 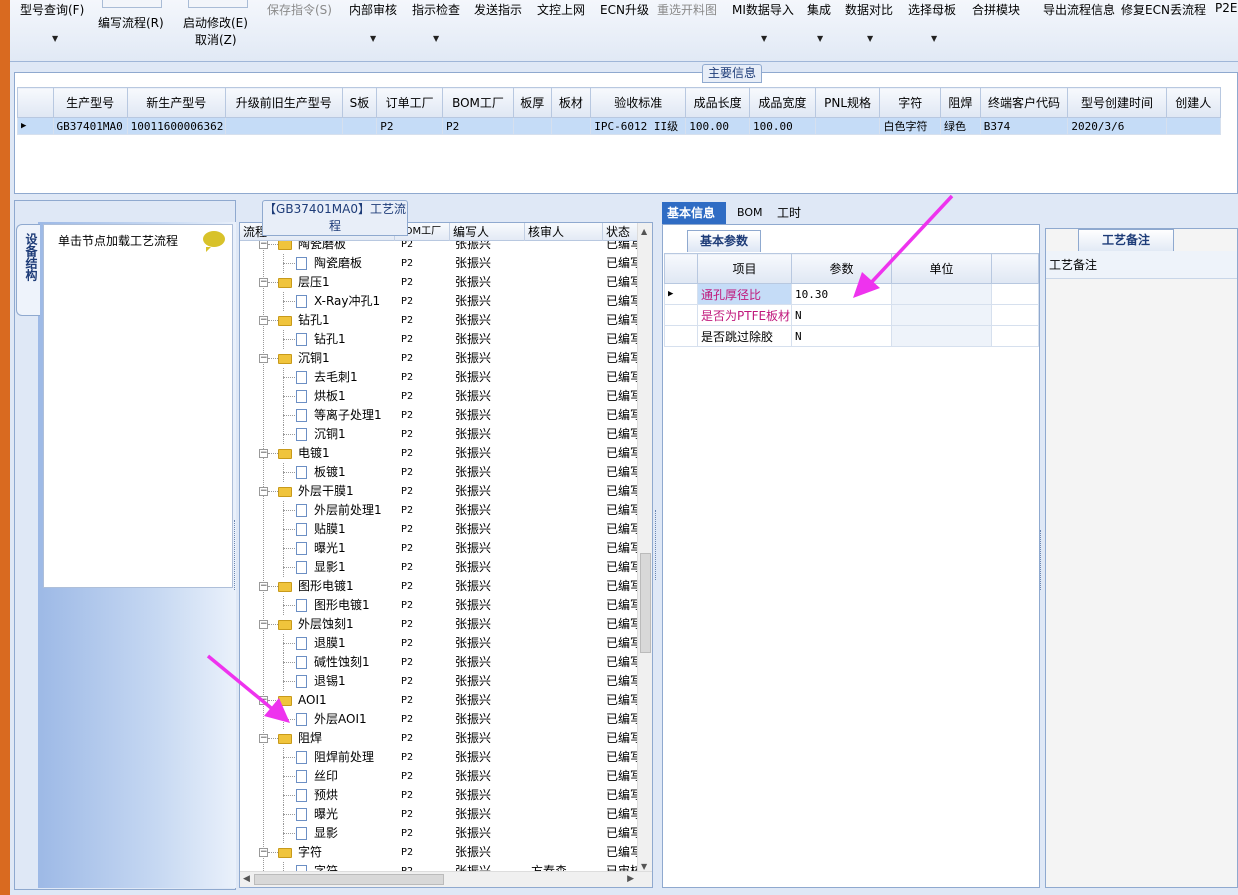 What do you see at coordinates (409, 126) in the screenshot?
I see `table-cell: P2` at bounding box center [409, 126].